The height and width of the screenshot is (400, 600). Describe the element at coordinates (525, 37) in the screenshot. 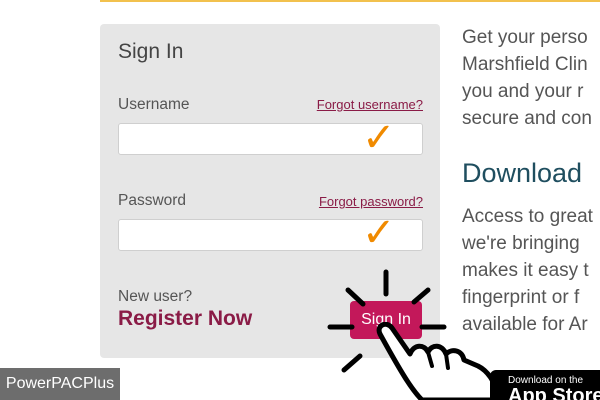

I see `intro-line: Get your perso` at that location.